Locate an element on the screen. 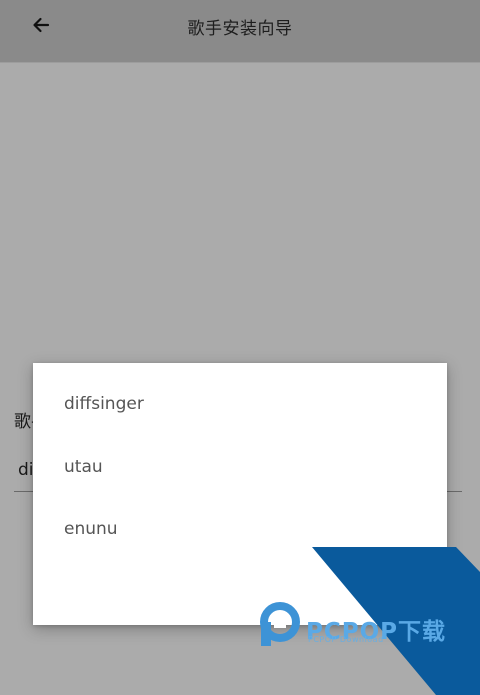  menu-item-utau: utau is located at coordinates (240, 467).